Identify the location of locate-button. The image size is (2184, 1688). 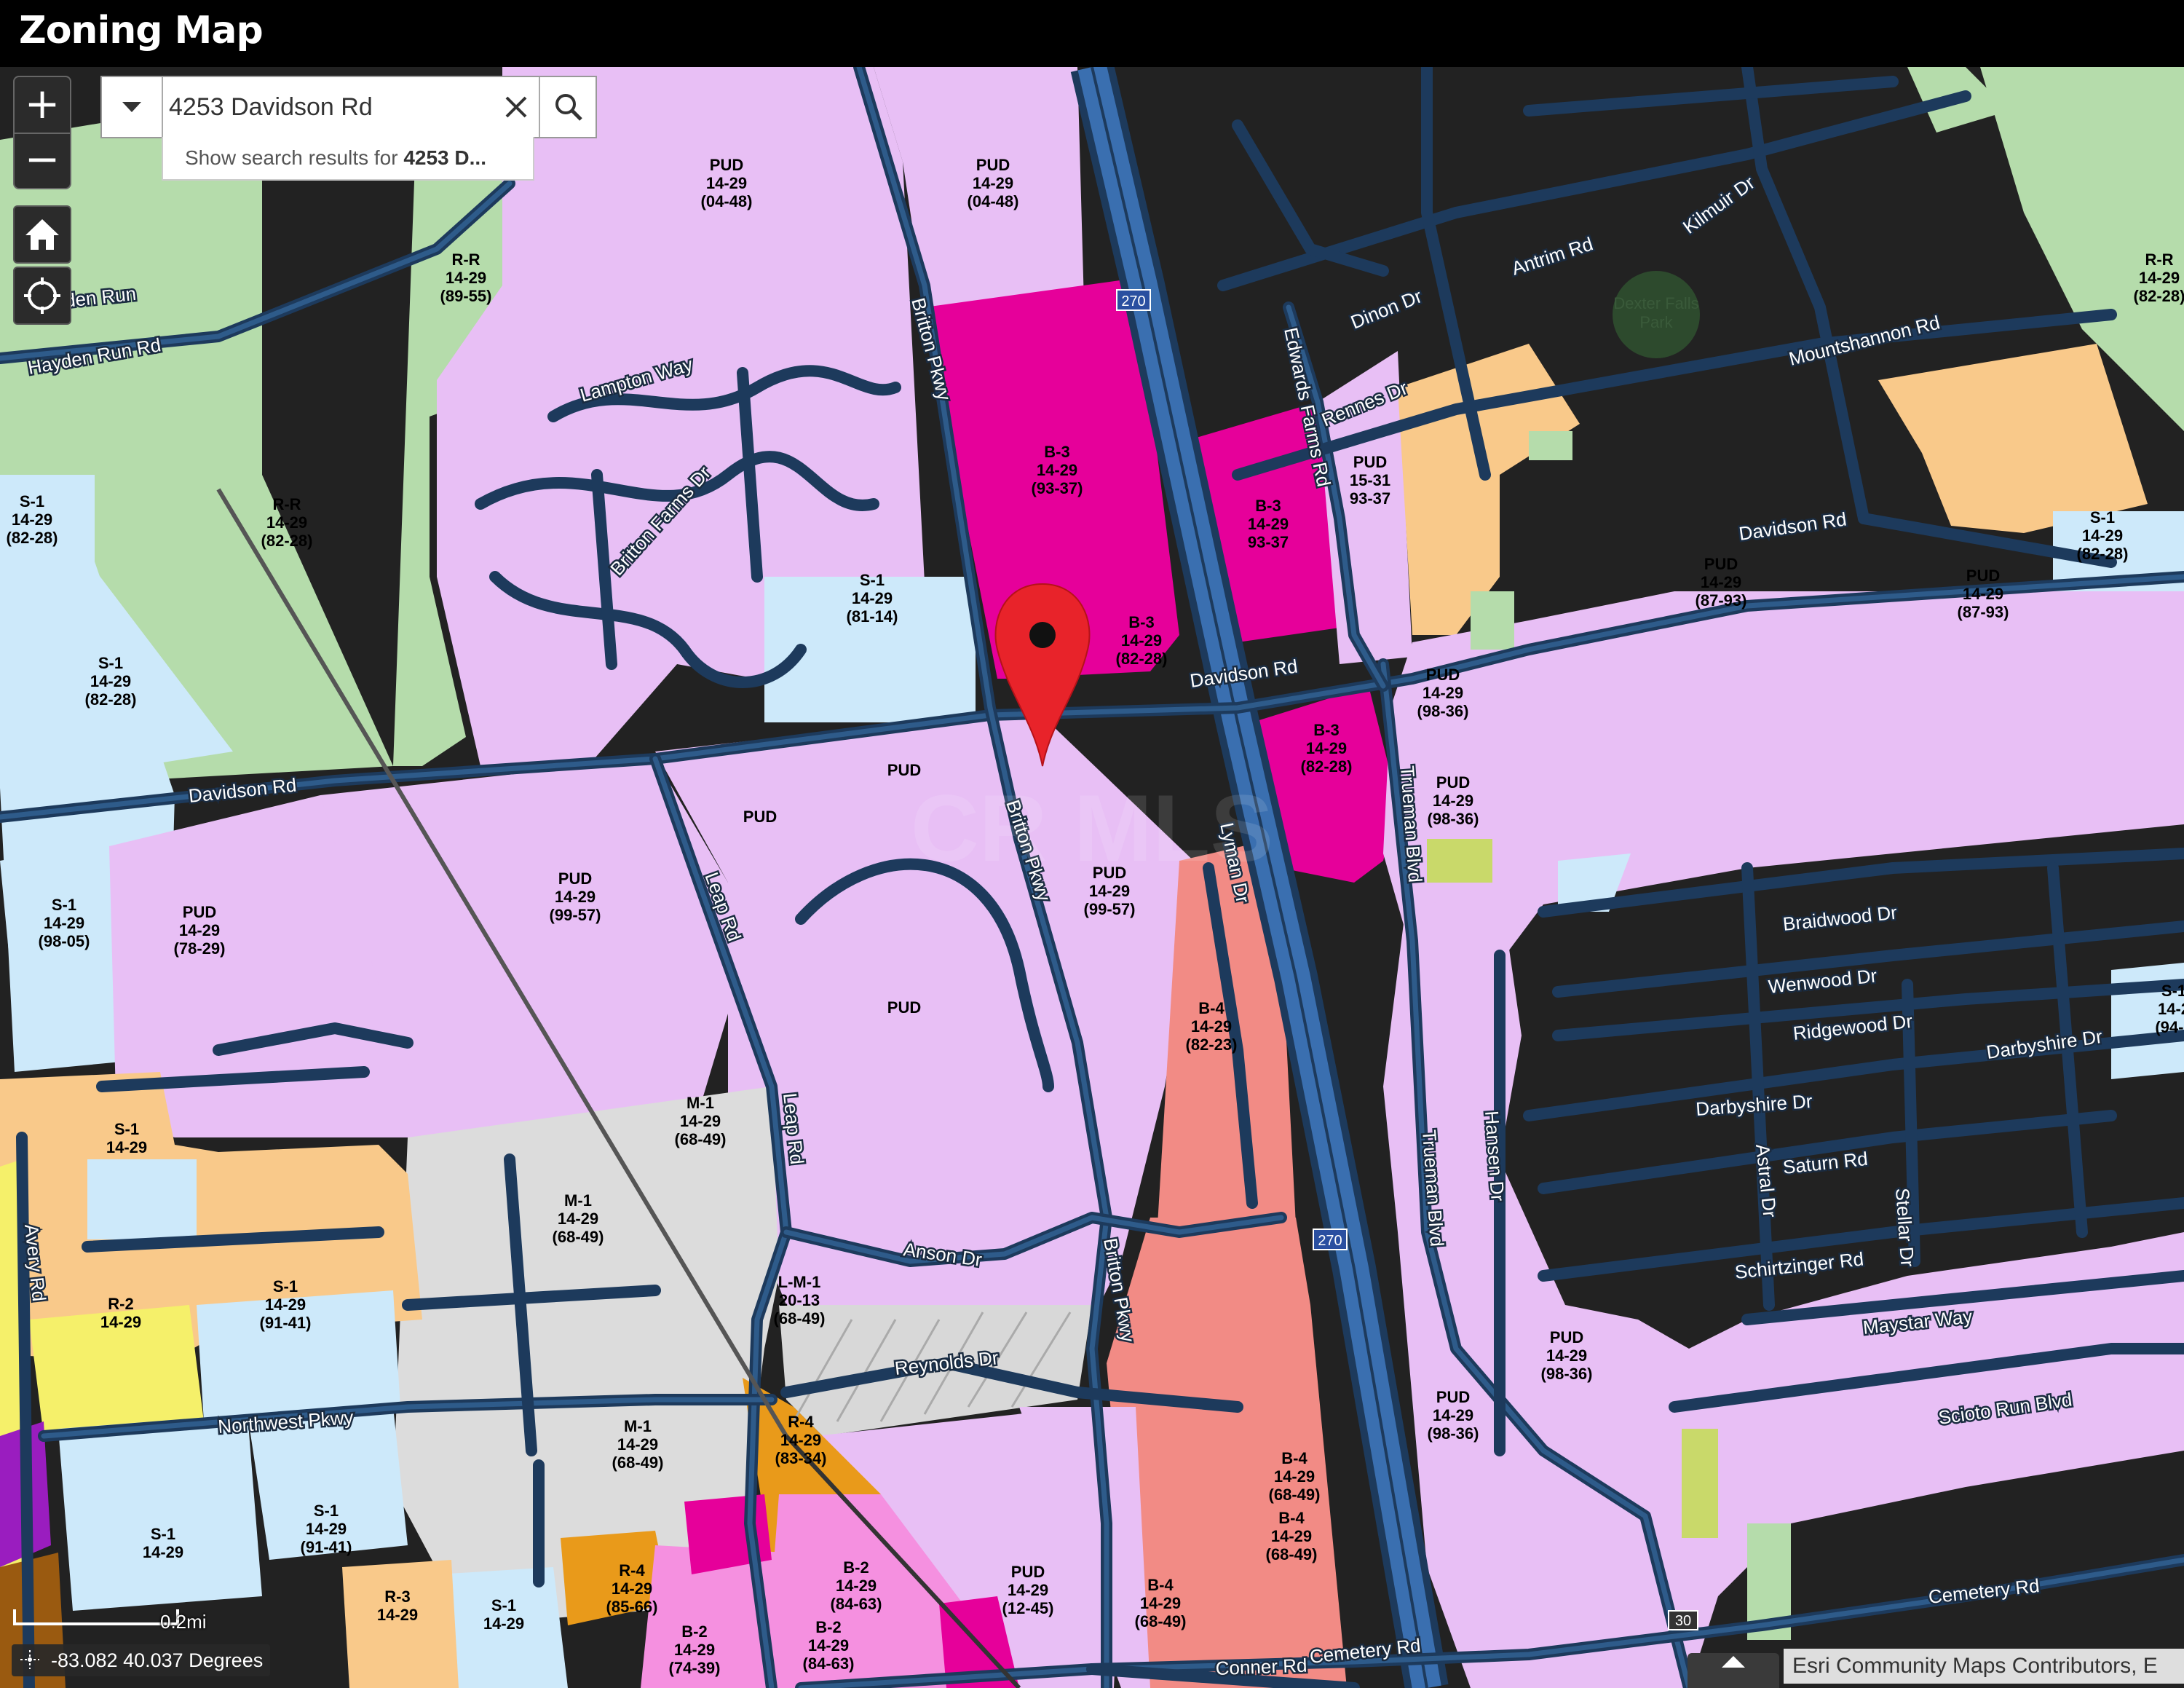
(42, 296).